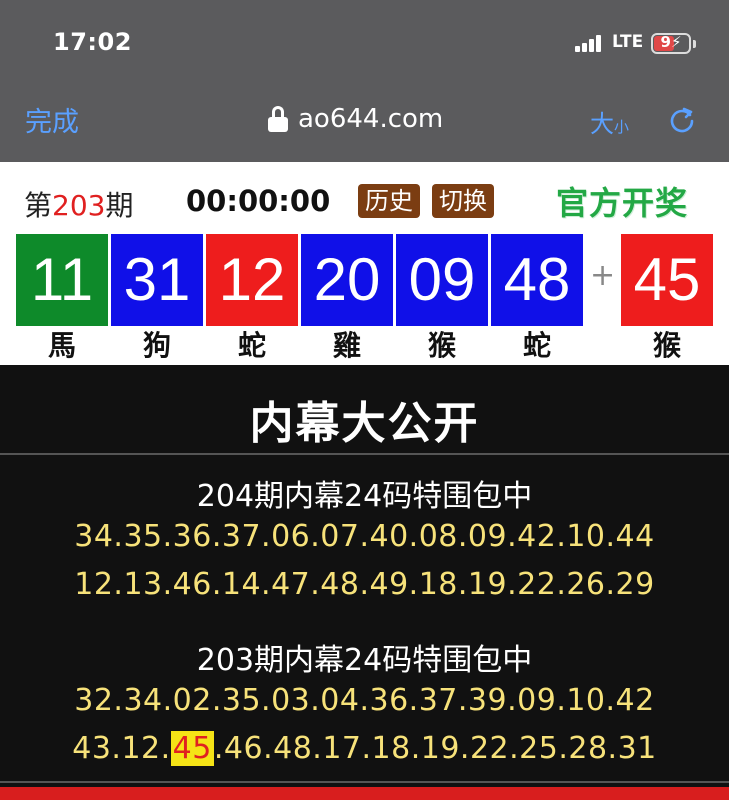 The height and width of the screenshot is (800, 729). What do you see at coordinates (252, 280) in the screenshot?
I see `ball-3: 12` at bounding box center [252, 280].